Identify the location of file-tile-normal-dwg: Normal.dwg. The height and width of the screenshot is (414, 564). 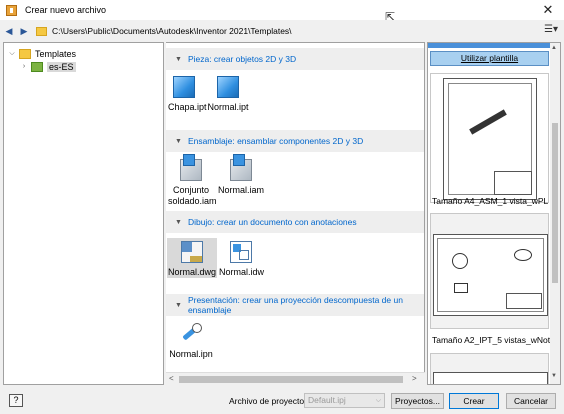
(192, 258).